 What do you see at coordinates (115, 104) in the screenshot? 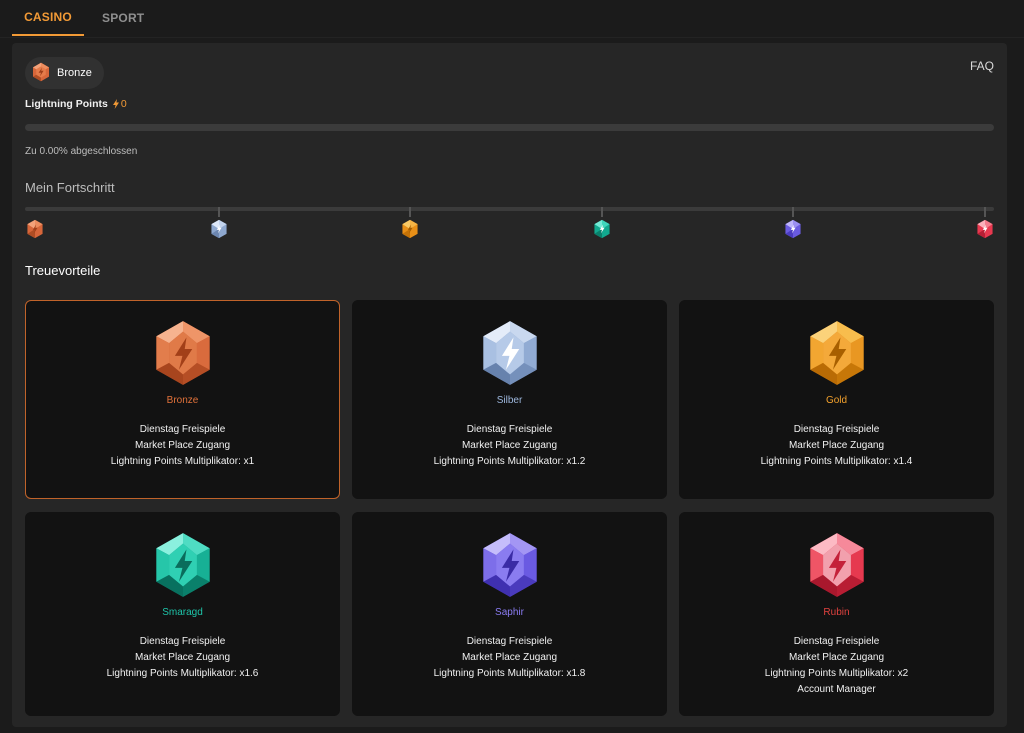
I see `lightning-icon` at bounding box center [115, 104].